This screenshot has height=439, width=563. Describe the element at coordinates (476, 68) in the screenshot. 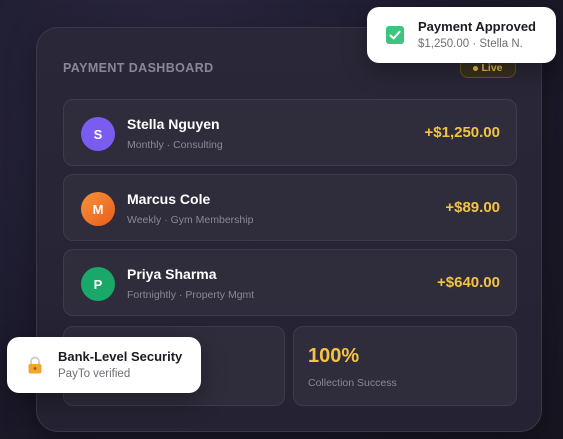

I see `live-dot-icon` at that location.